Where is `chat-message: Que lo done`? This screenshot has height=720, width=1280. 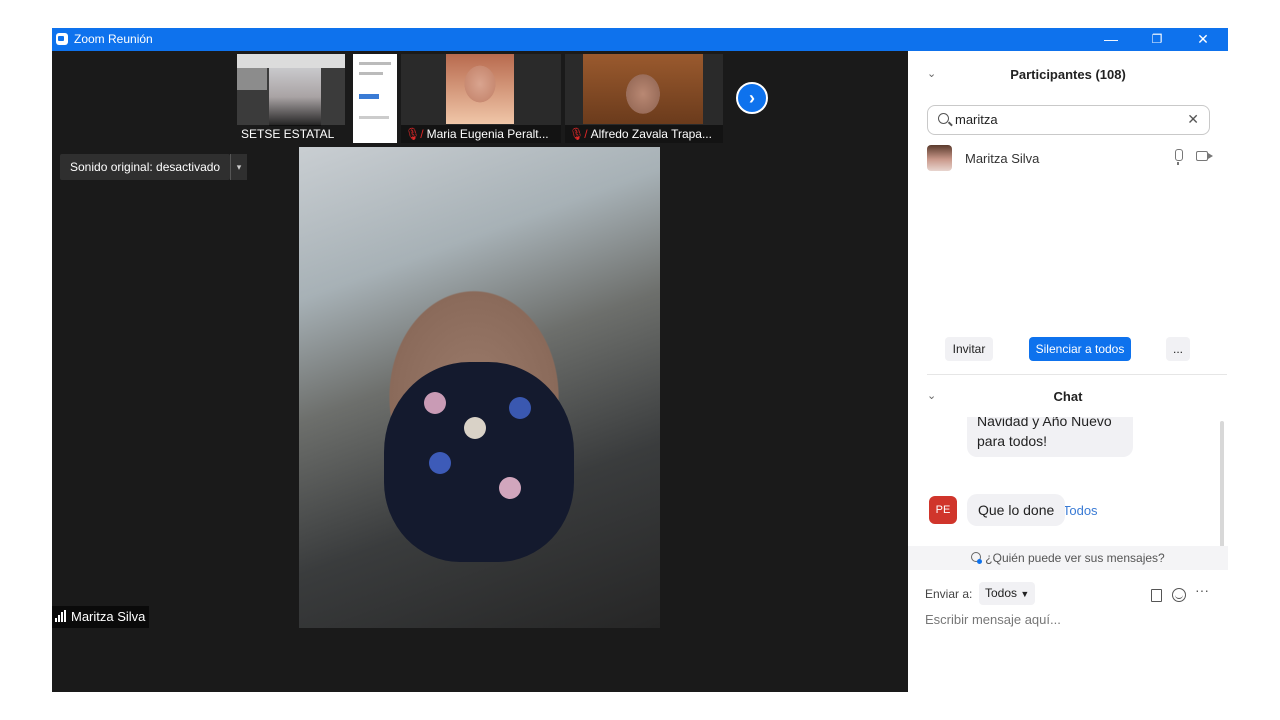
chat-message: Que lo done is located at coordinates (1016, 510).